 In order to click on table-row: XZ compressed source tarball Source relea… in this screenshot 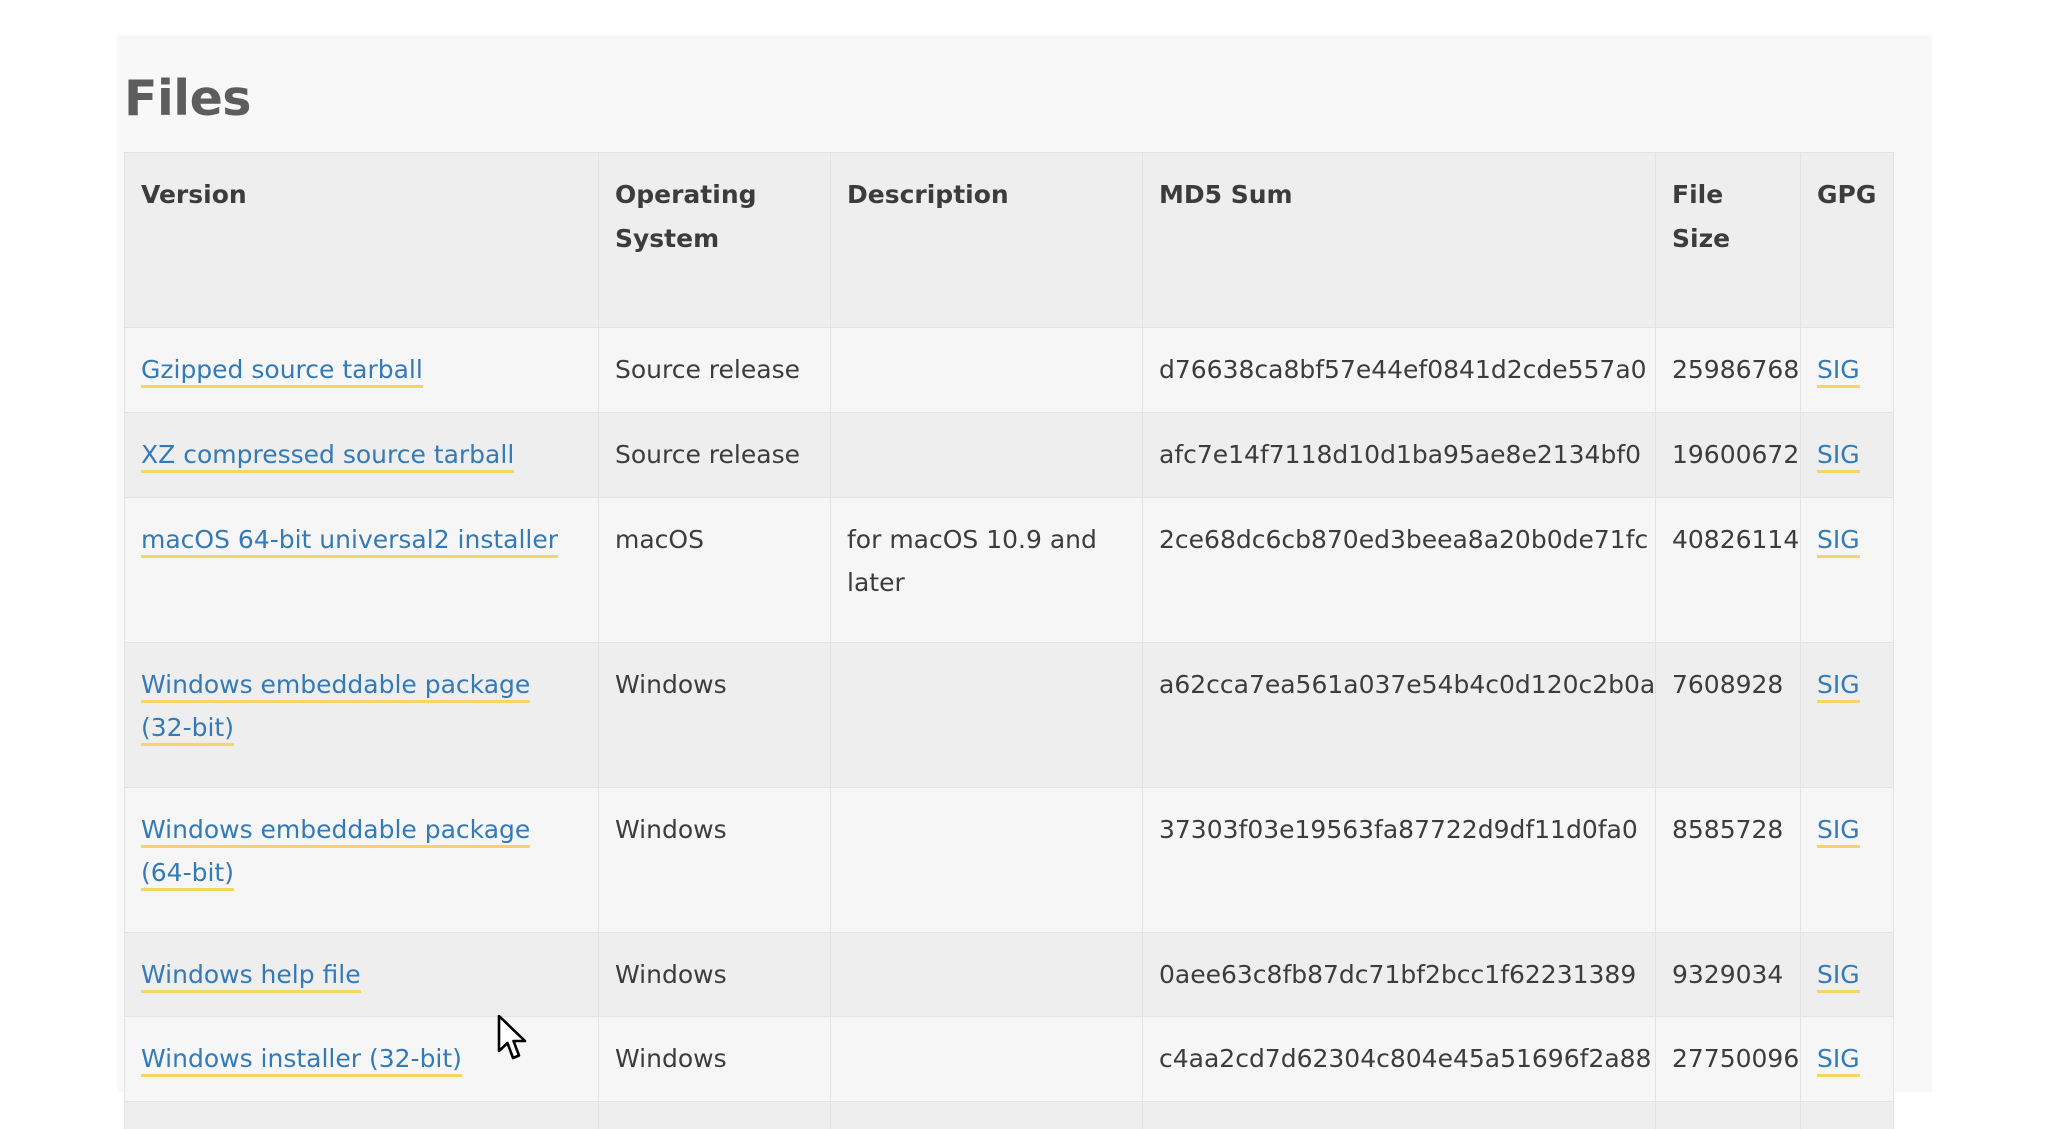, I will do `click(1009, 454)`.